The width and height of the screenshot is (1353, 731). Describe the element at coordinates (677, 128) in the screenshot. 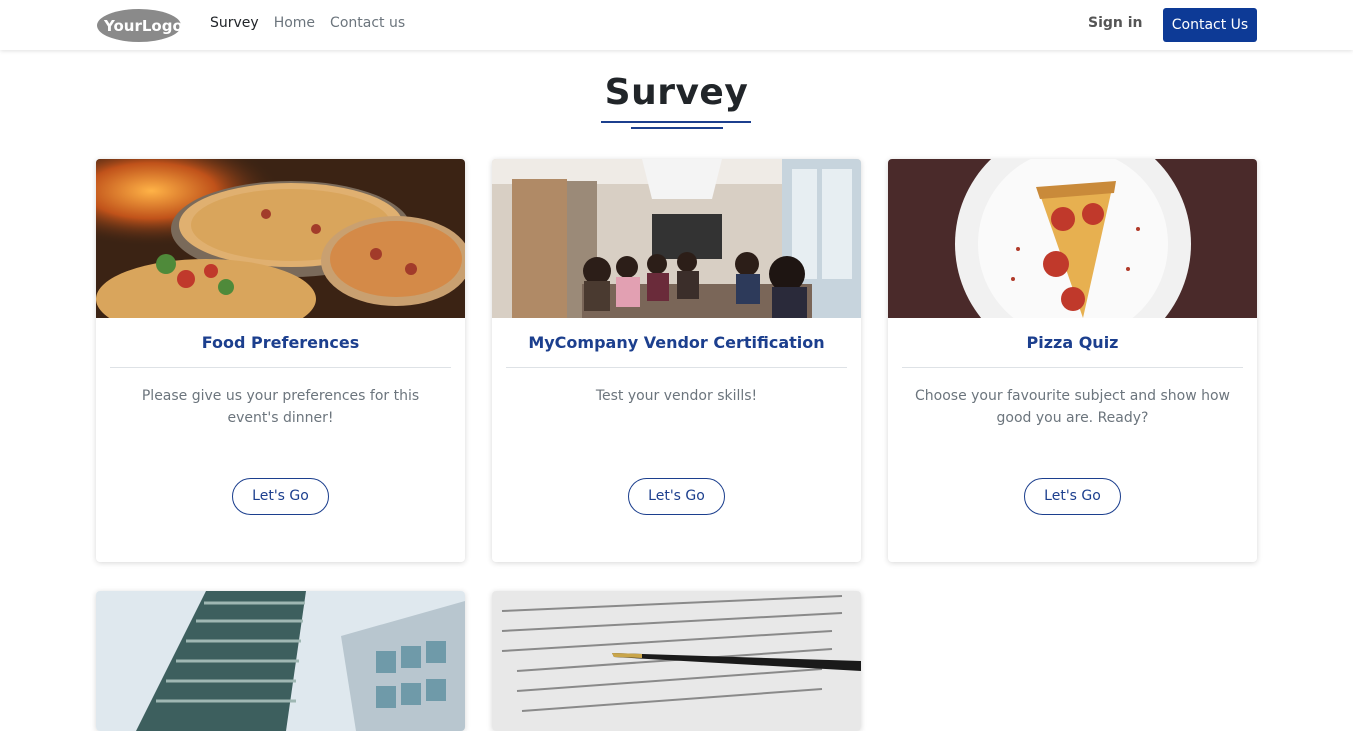

I see `title-underline-short` at that location.